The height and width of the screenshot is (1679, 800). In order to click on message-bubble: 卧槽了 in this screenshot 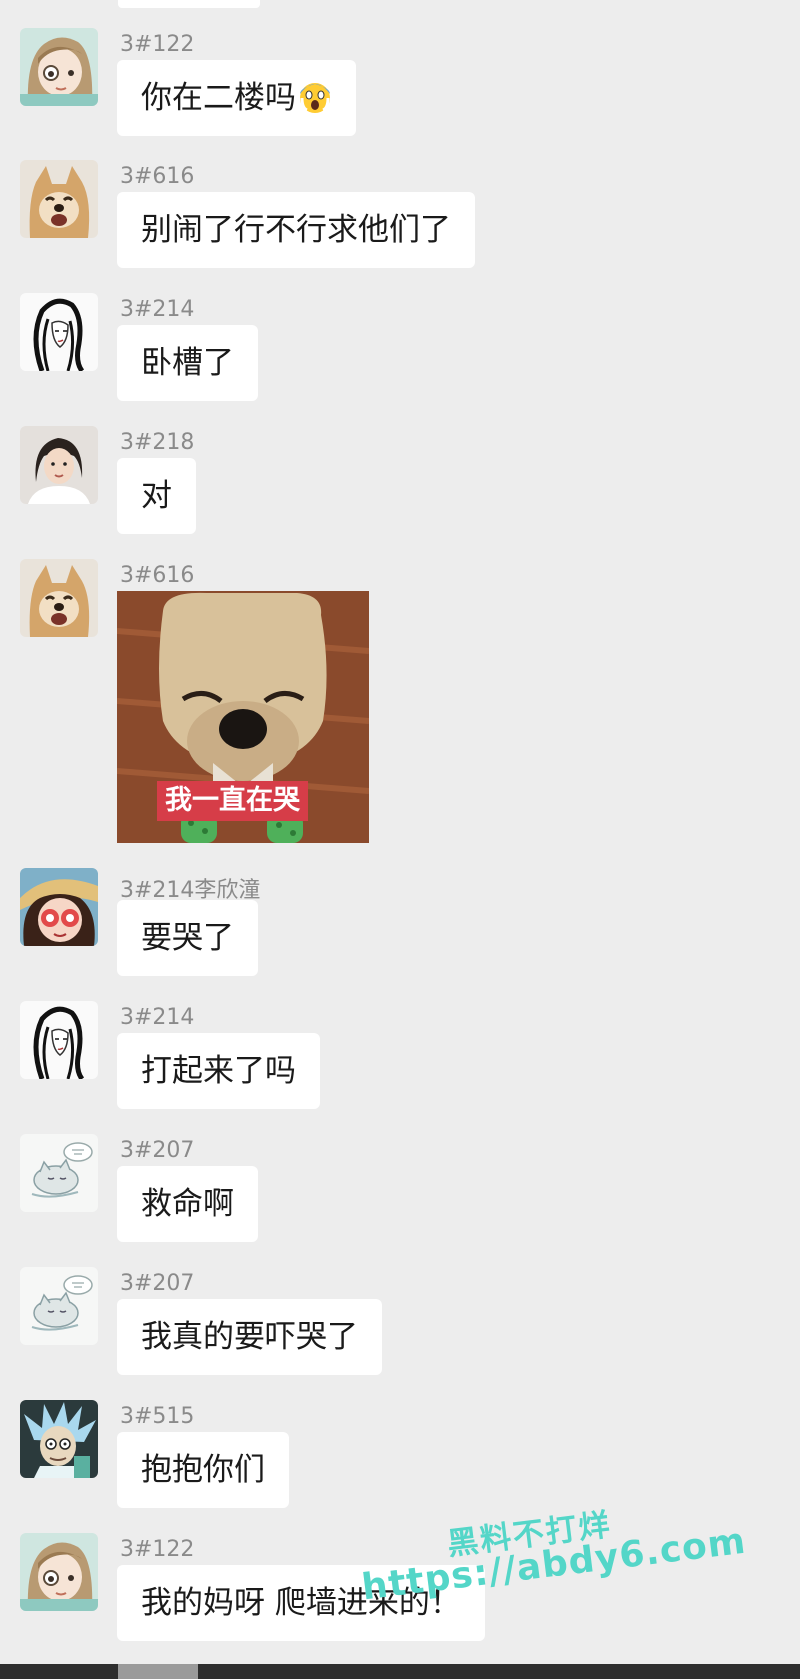, I will do `click(187, 363)`.